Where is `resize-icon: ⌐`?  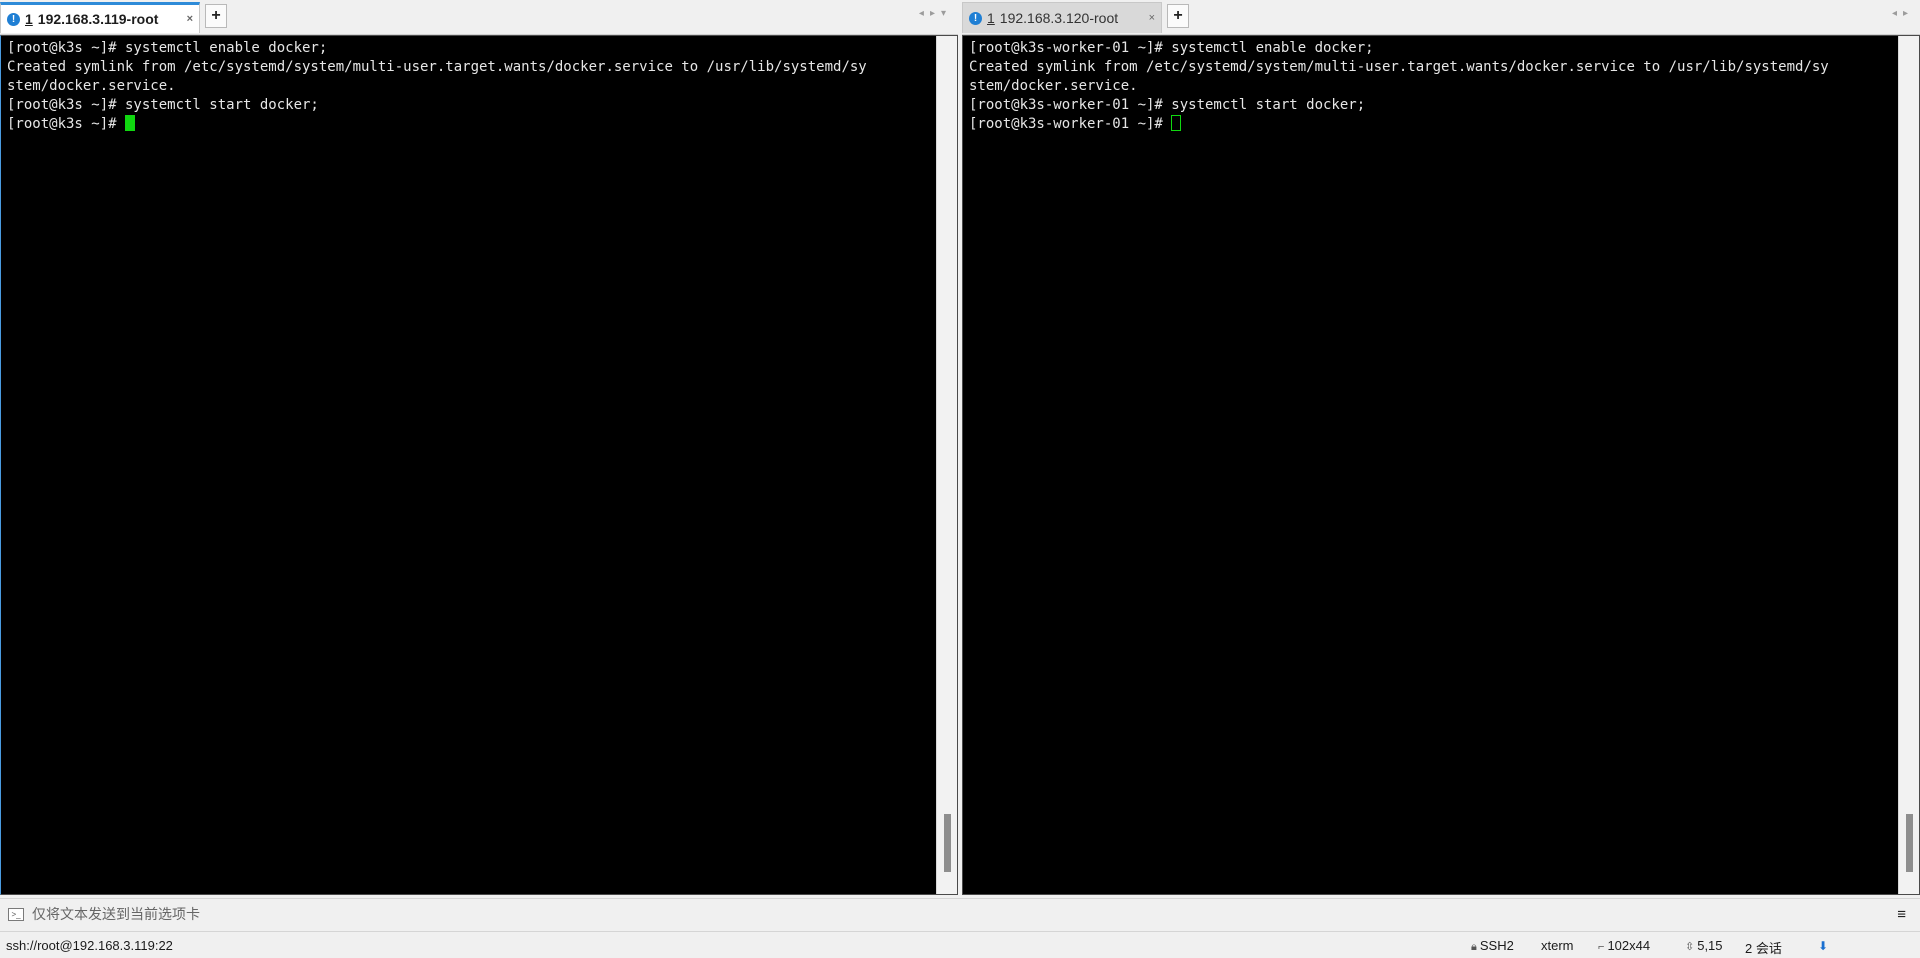 resize-icon: ⌐ is located at coordinates (1601, 947).